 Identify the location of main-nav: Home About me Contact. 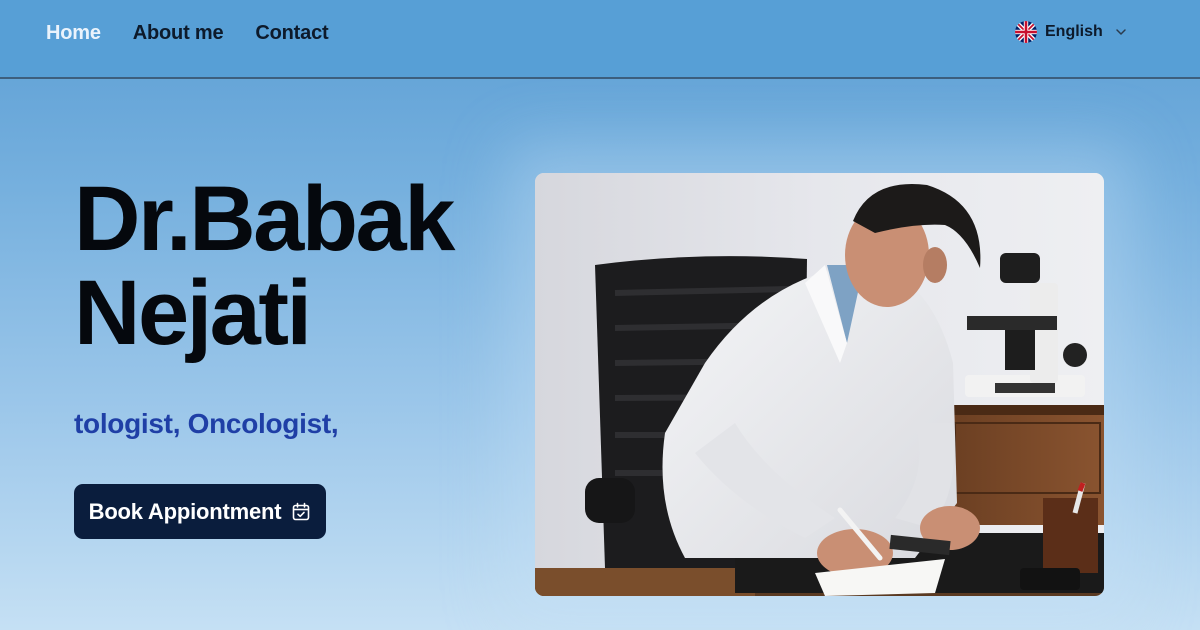
(187, 33).